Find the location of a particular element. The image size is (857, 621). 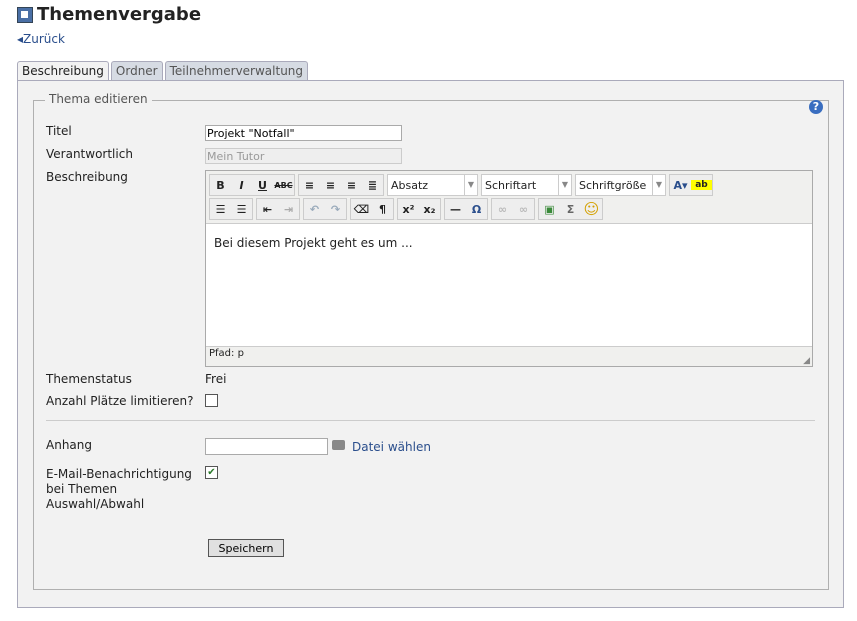

align-center-icon: ≡ is located at coordinates (330, 185).